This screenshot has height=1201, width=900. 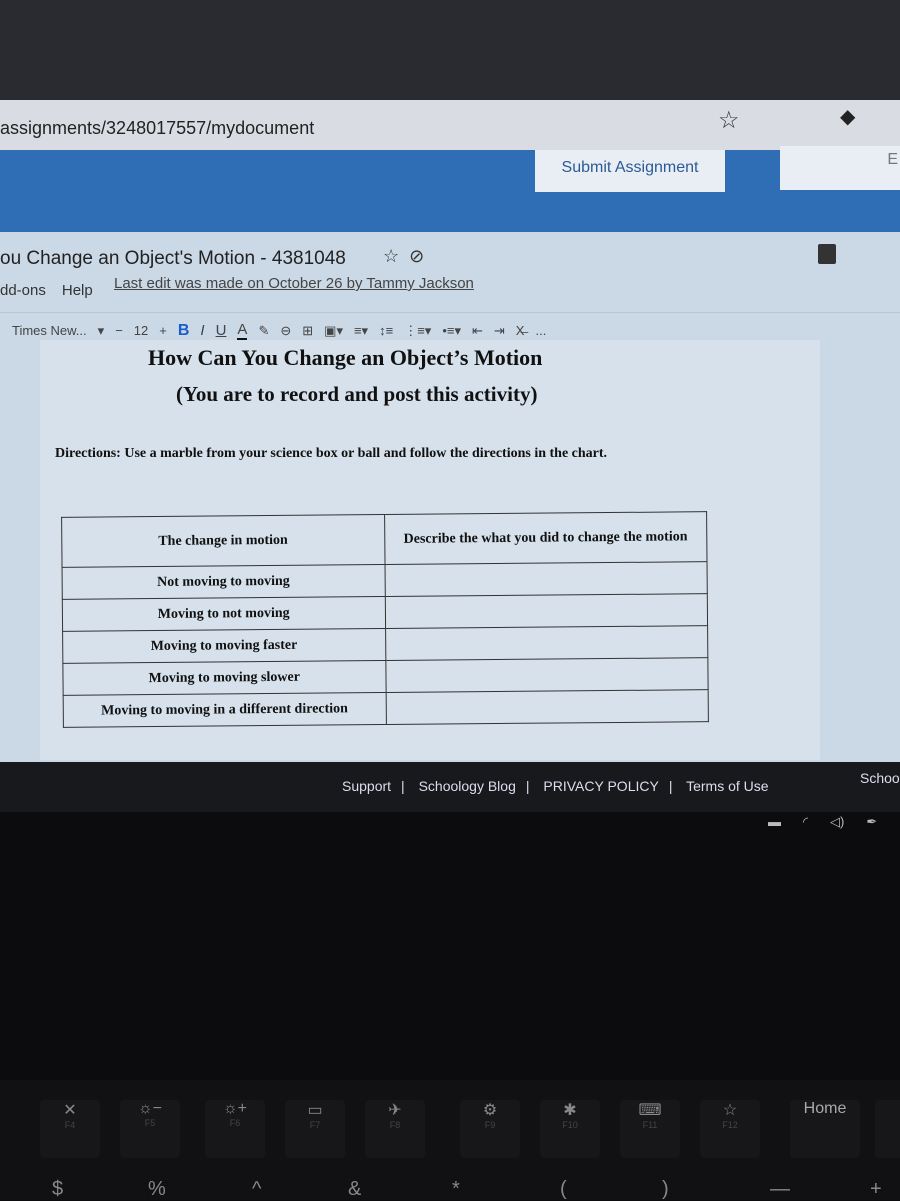 I want to click on key-home: Home, so click(x=825, y=1129).